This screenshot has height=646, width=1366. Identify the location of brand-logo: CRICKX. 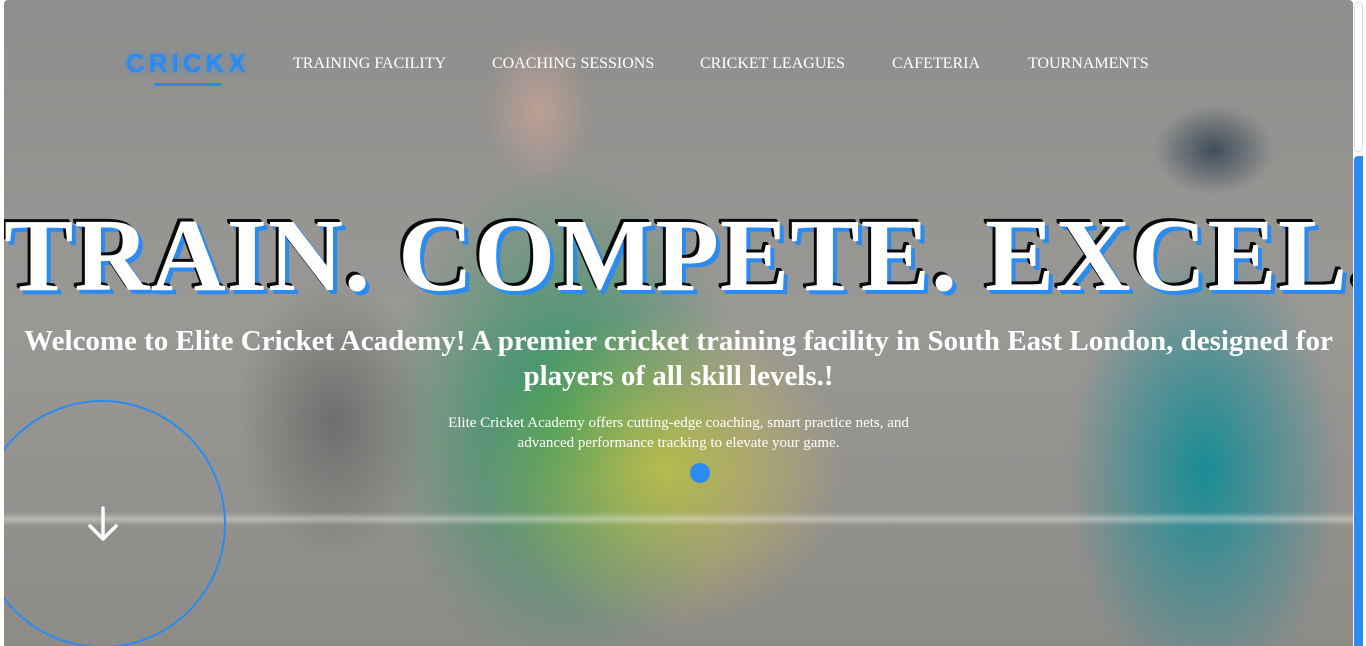
(188, 63).